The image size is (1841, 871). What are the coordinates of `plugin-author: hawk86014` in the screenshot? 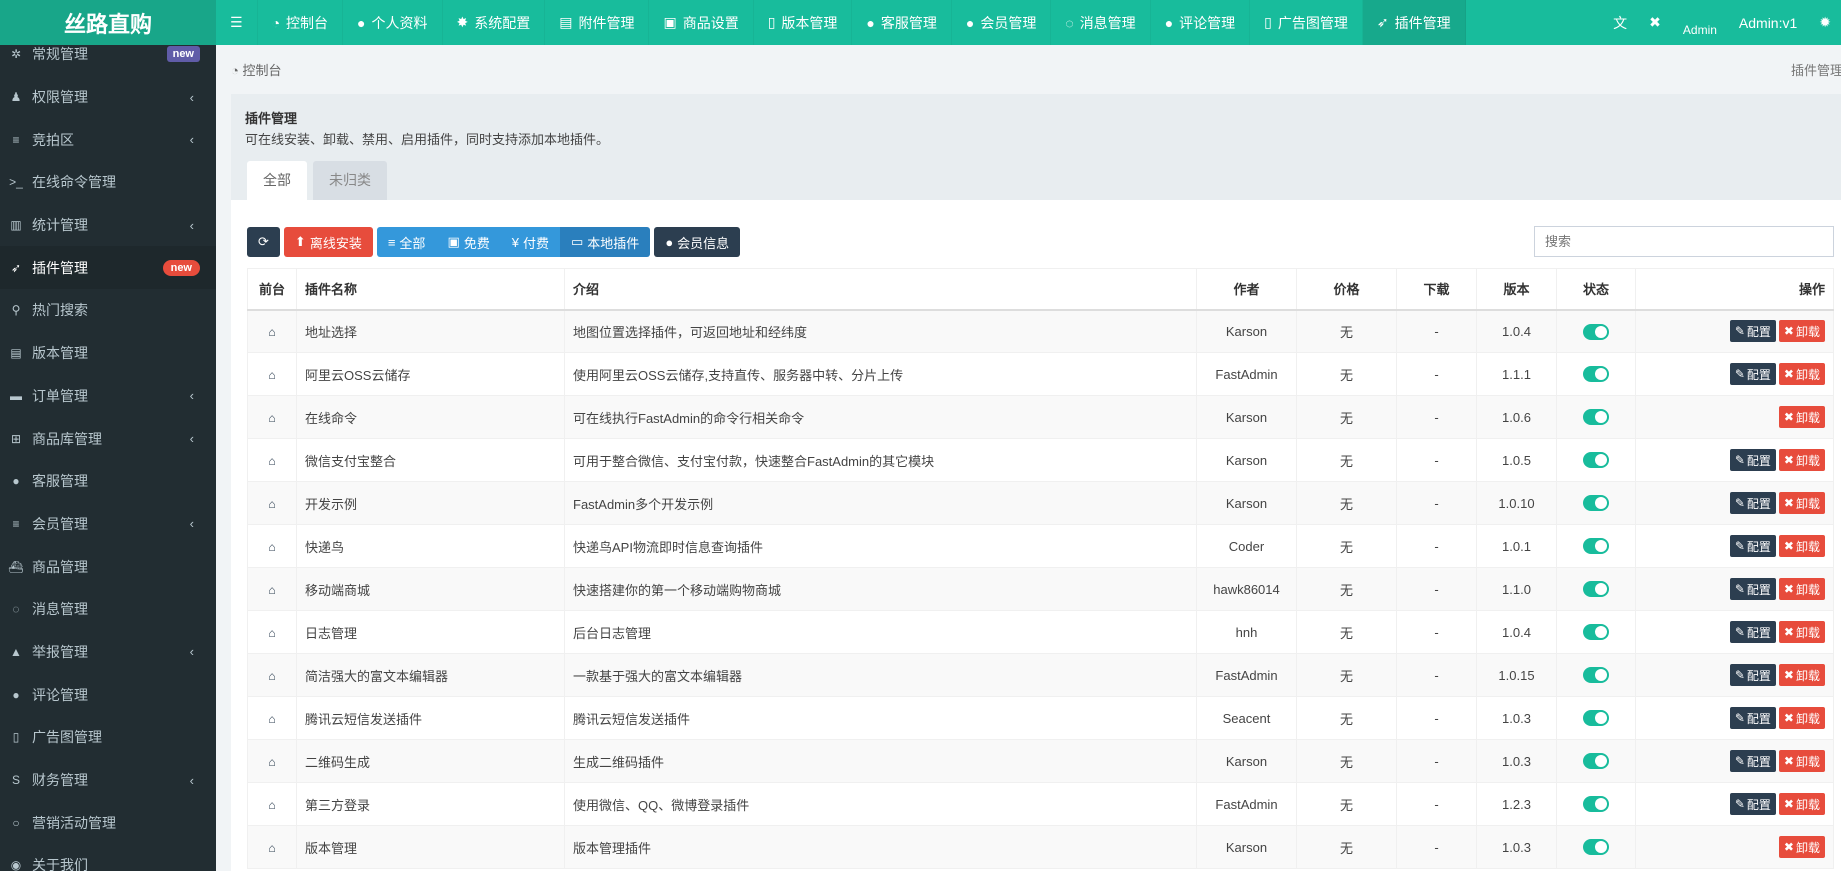 It's located at (1246, 589).